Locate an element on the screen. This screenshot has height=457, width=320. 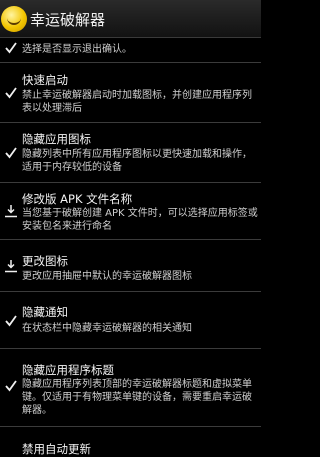
setting-summary: 在状态栏中隐藏幸运破解器的相关通知 is located at coordinates (107, 328).